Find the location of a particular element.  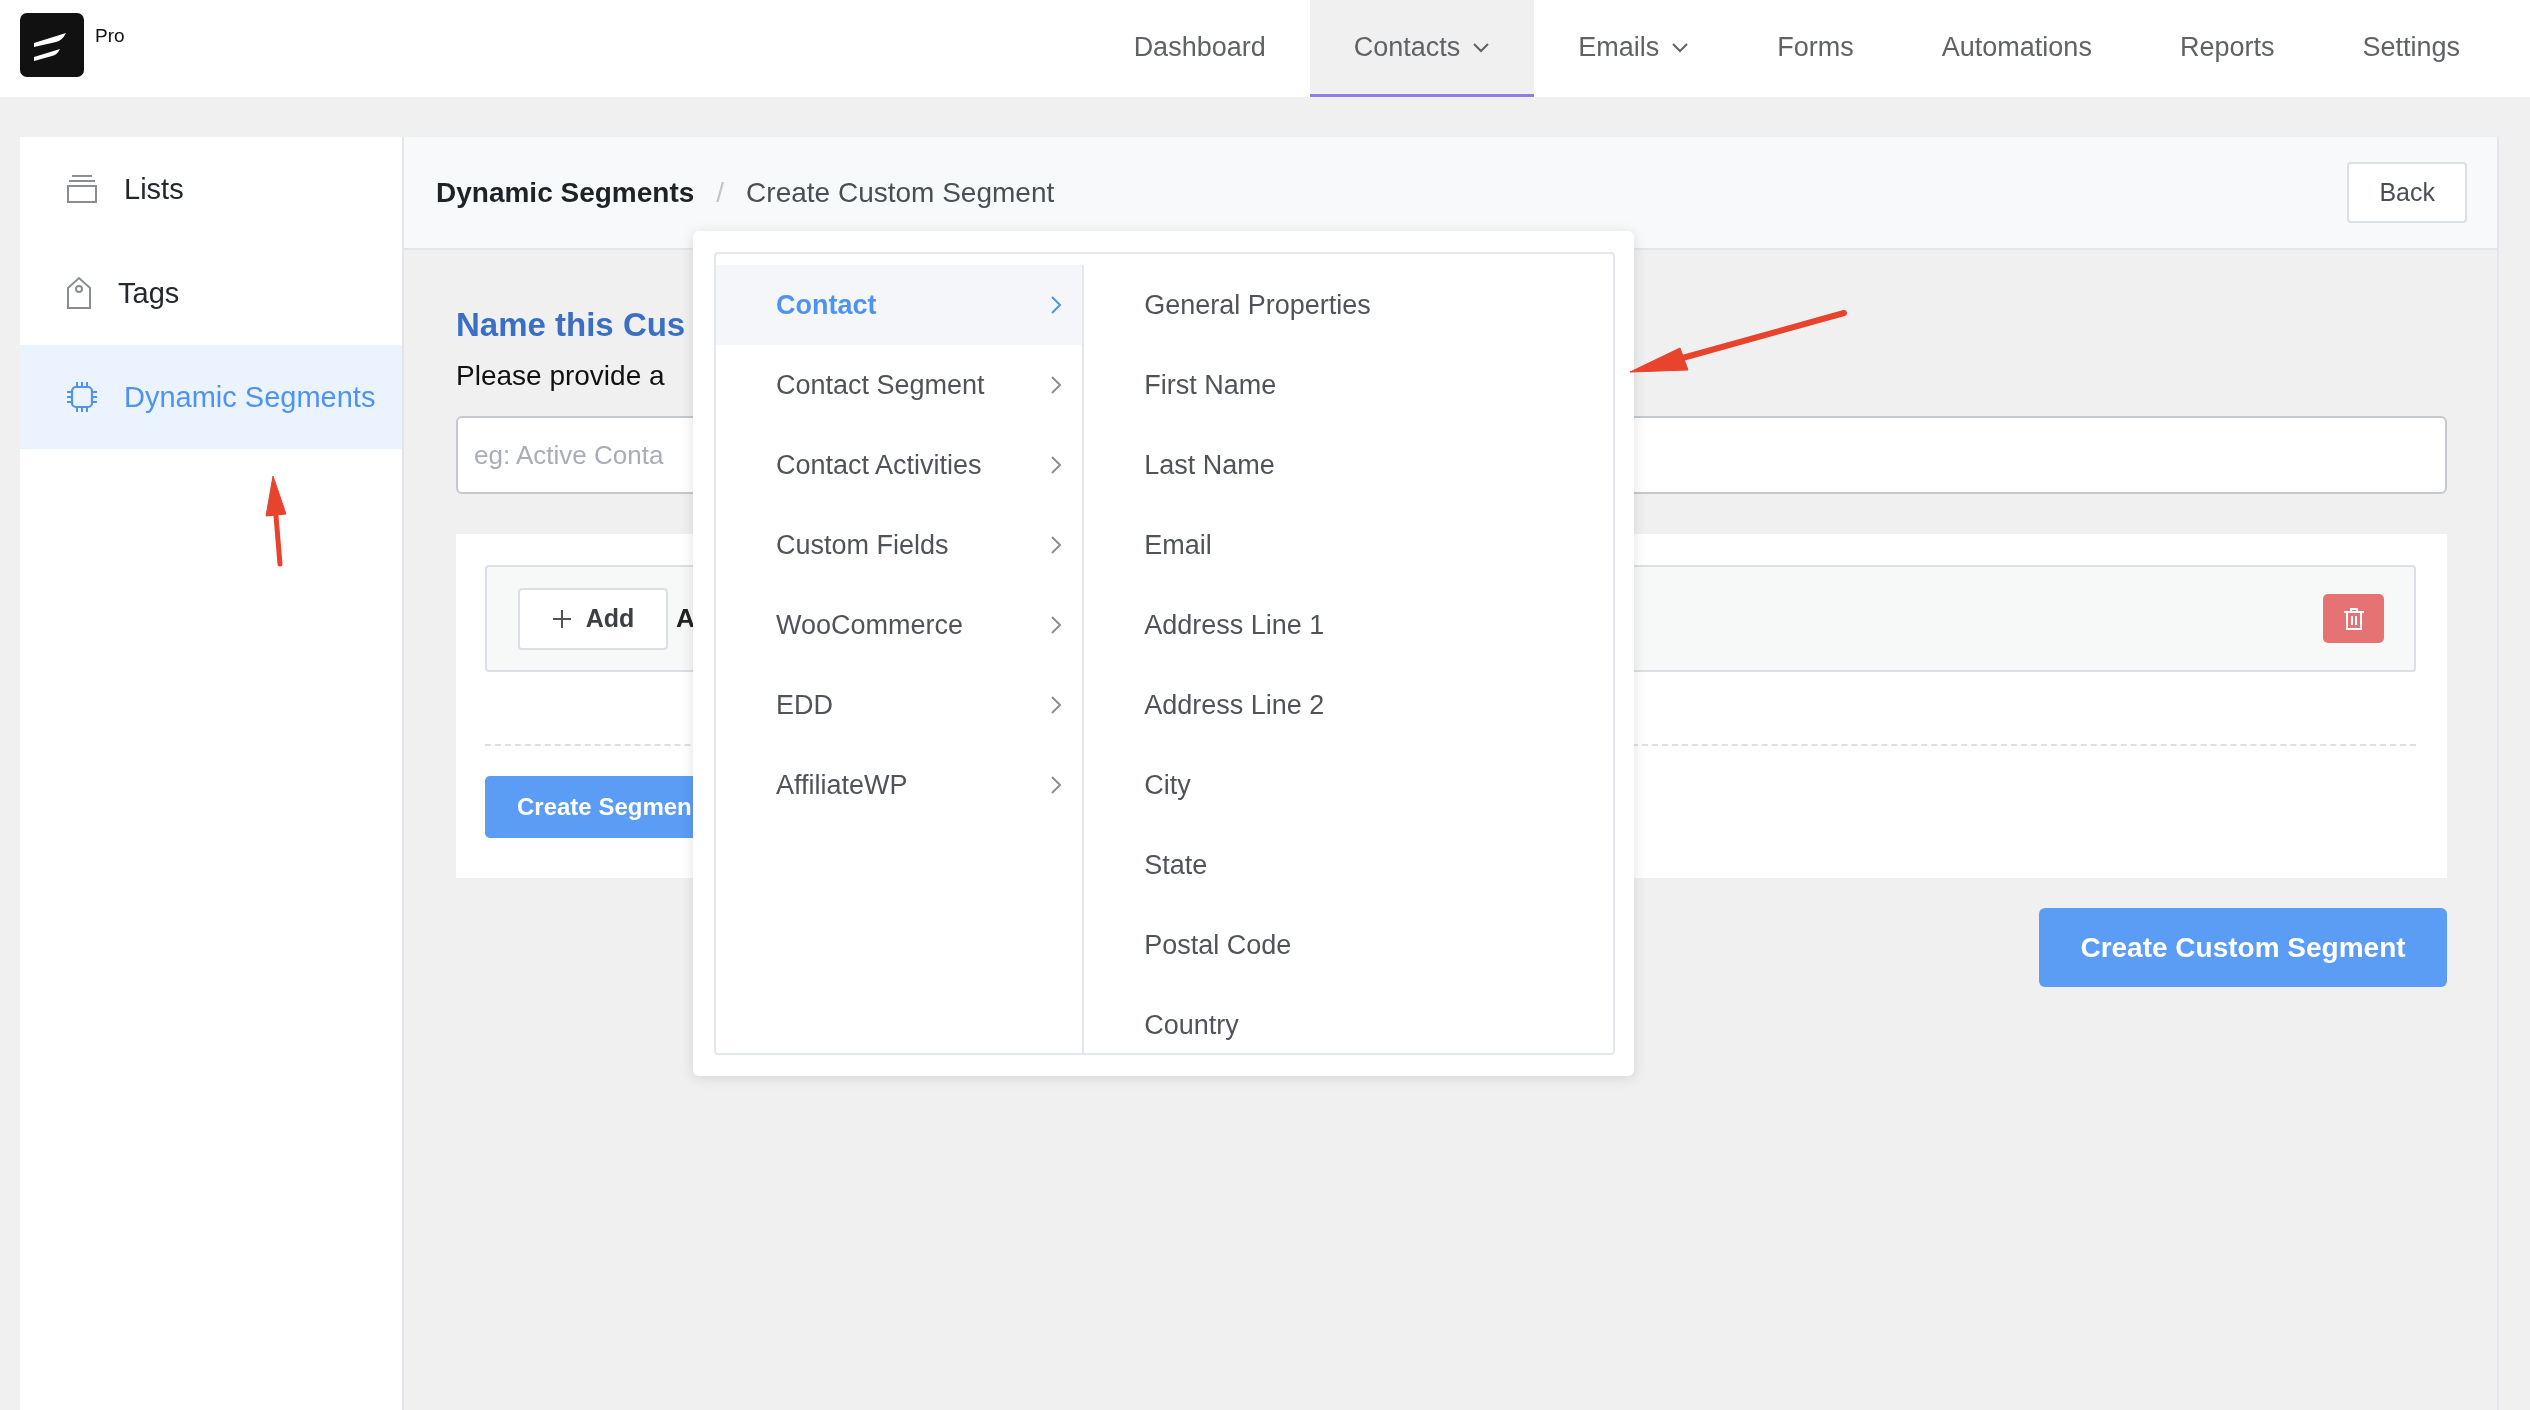

filter-label: A is located at coordinates (685, 618).